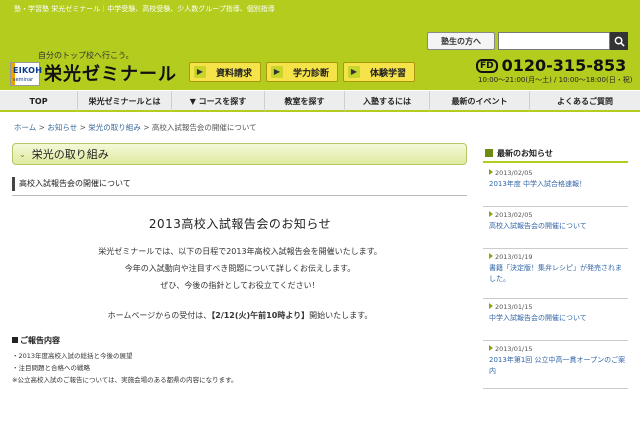  I want to click on academic-diagnosis-button: ▶ 学力診断, so click(302, 72).